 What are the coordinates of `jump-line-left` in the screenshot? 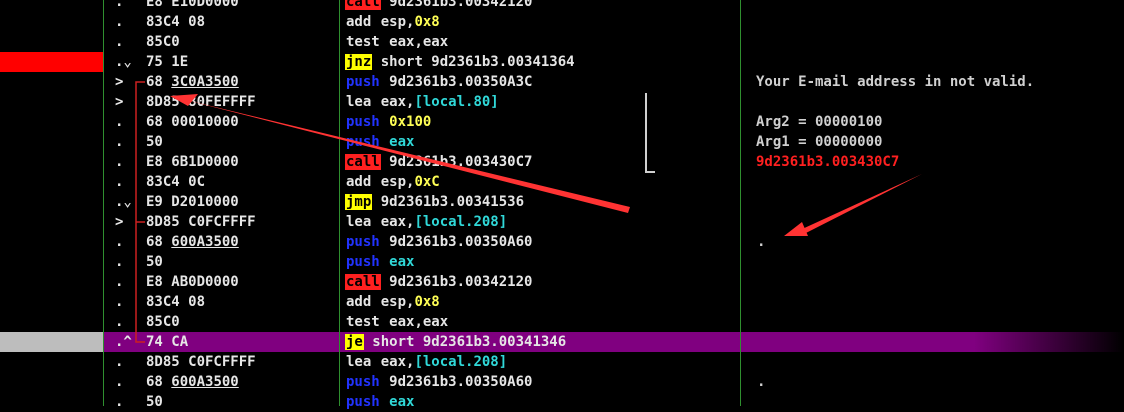 It's located at (140, 212).